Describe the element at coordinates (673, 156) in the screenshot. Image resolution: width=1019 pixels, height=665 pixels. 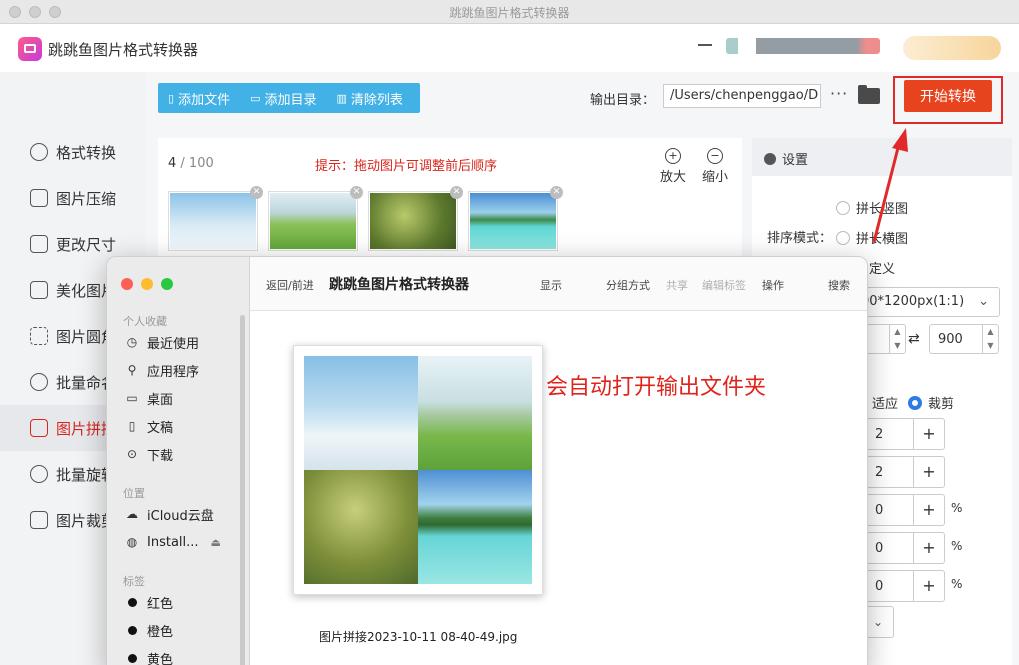
I see `zoom-in-icon: +` at that location.